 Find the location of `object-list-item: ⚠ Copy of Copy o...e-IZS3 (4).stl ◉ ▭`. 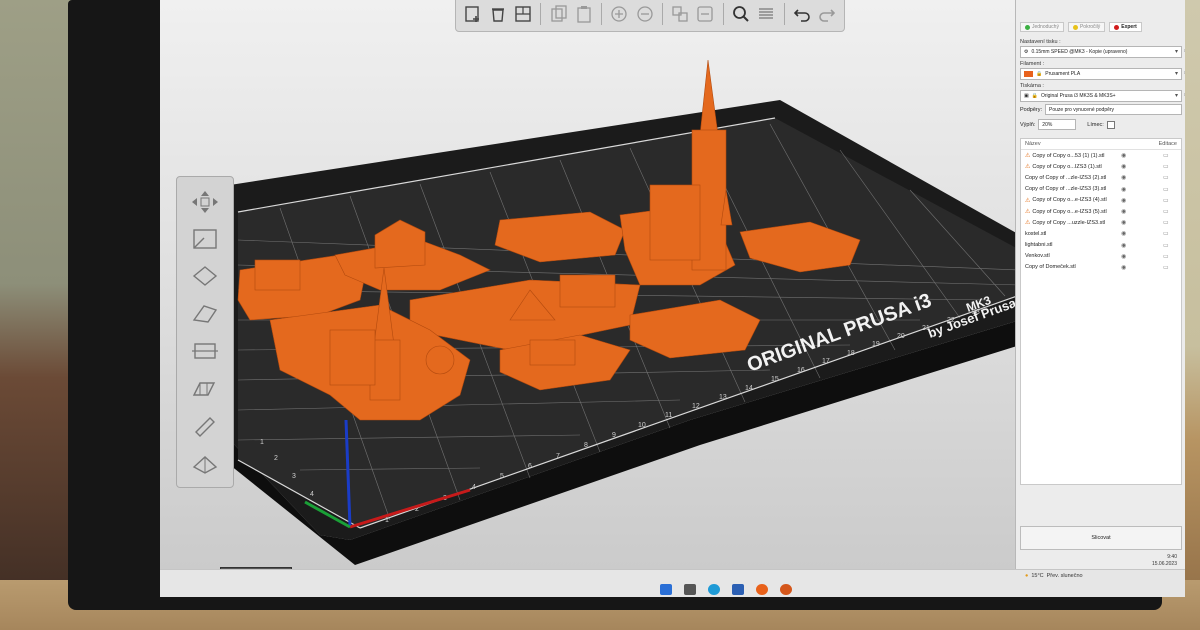

object-list-item: ⚠ Copy of Copy o...e-IZS3 (4).stl ◉ ▭ is located at coordinates (1101, 200).